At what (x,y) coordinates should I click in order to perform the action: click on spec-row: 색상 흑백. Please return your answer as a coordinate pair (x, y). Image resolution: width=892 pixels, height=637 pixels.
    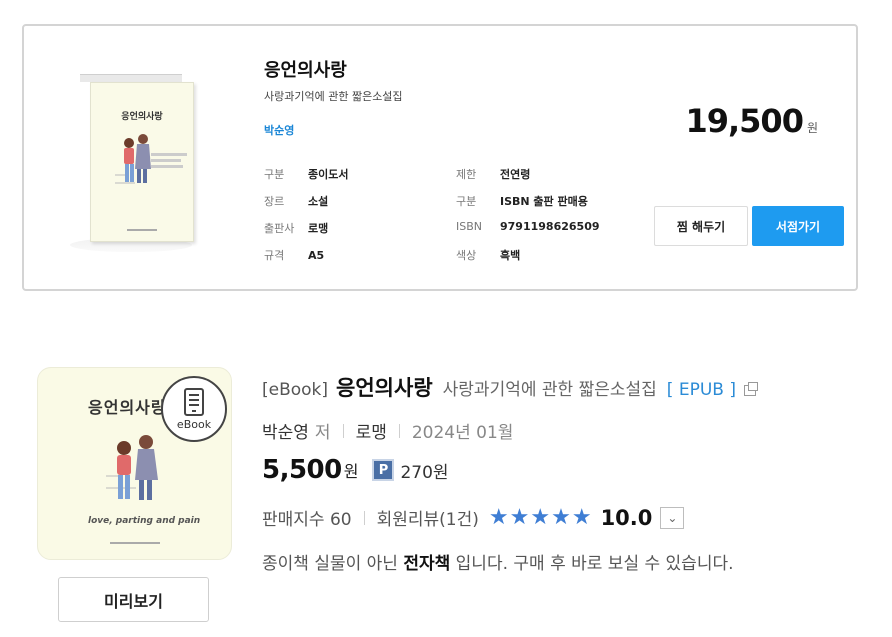
    Looking at the image, I should click on (488, 255).